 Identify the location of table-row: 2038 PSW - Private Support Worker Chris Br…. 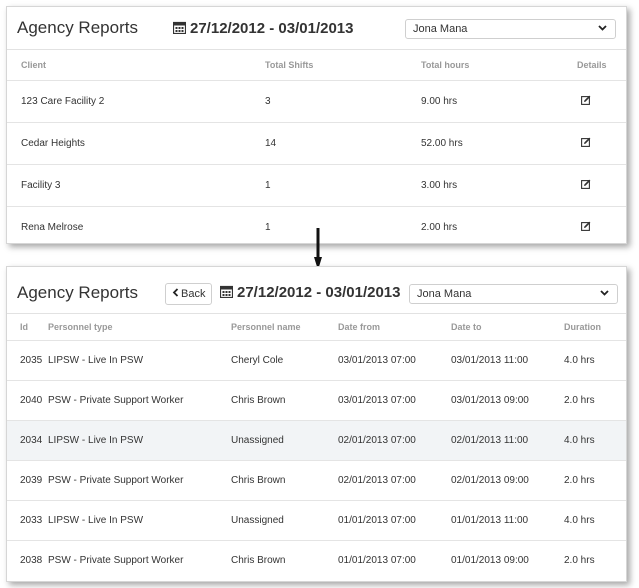
(316, 560).